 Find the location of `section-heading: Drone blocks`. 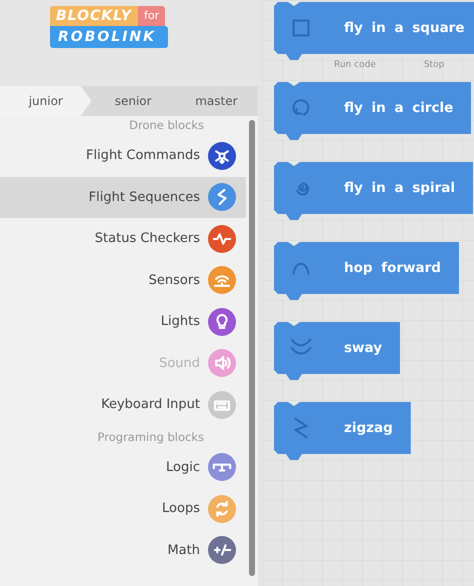

section-heading: Drone blocks is located at coordinates (166, 125).